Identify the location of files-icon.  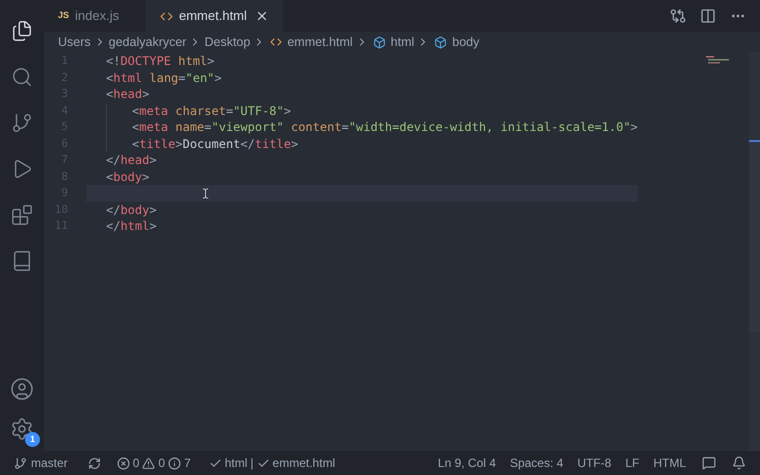
(22, 31).